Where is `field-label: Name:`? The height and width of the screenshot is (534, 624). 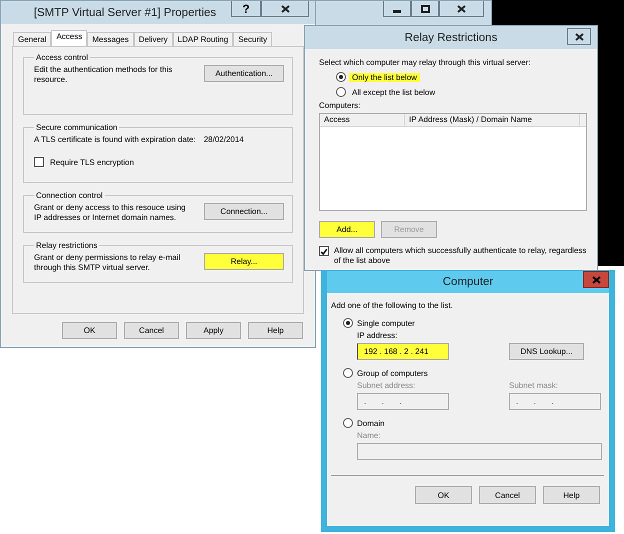
field-label: Name: is located at coordinates (369, 435).